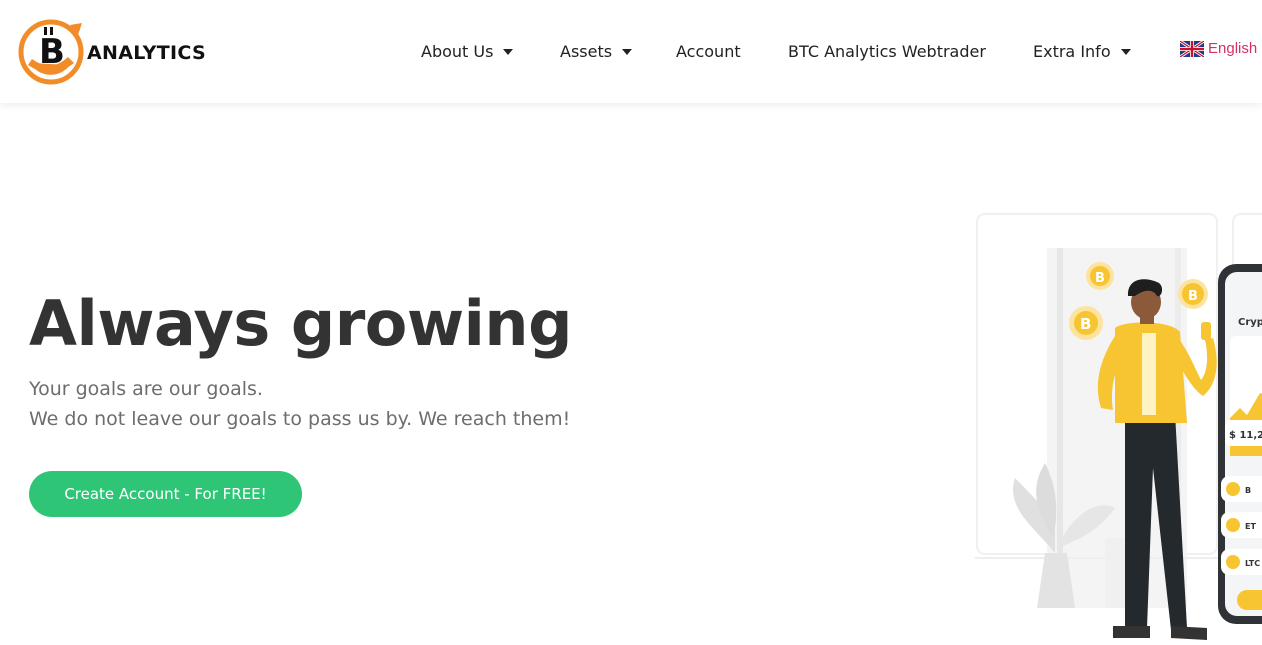  What do you see at coordinates (1192, 48) in the screenshot?
I see `uk-flag-icon` at bounding box center [1192, 48].